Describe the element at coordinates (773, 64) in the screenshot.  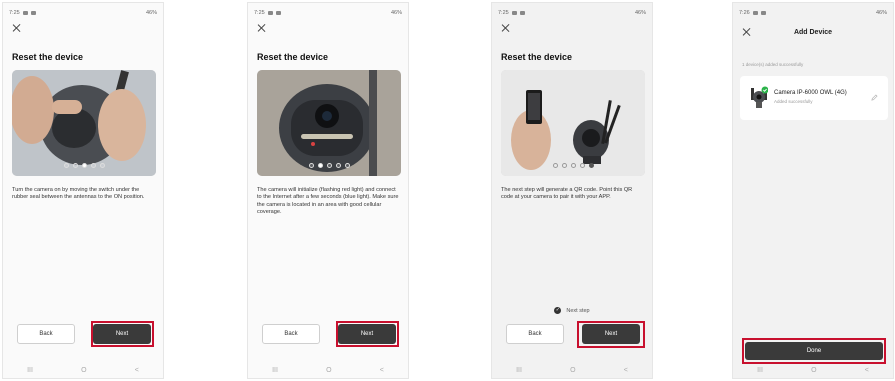
I see `added-count-text: 1 device(s) added successfully` at that location.